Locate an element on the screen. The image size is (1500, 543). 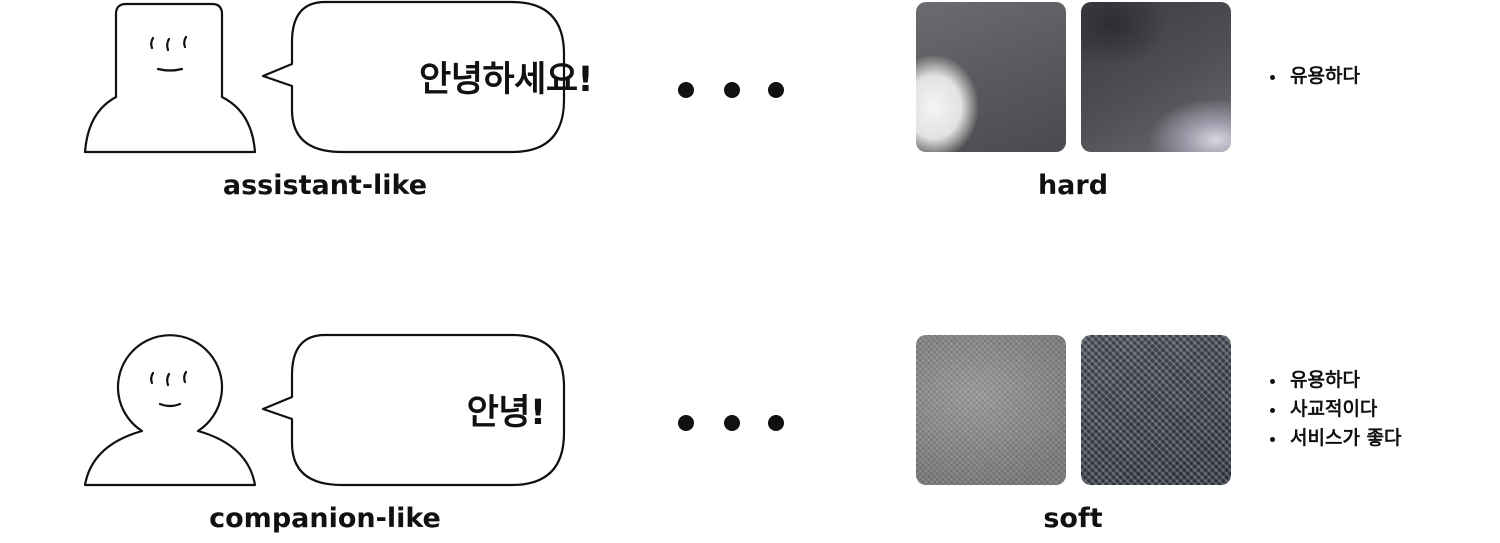
hard-traits-list: 유용하다 is located at coordinates (1314, 76).